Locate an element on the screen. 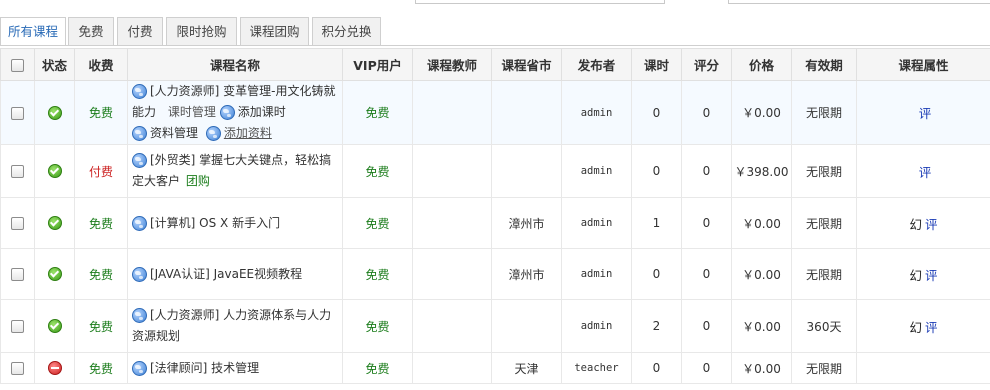  lesson-manage-link: 课时管理 is located at coordinates (192, 112).